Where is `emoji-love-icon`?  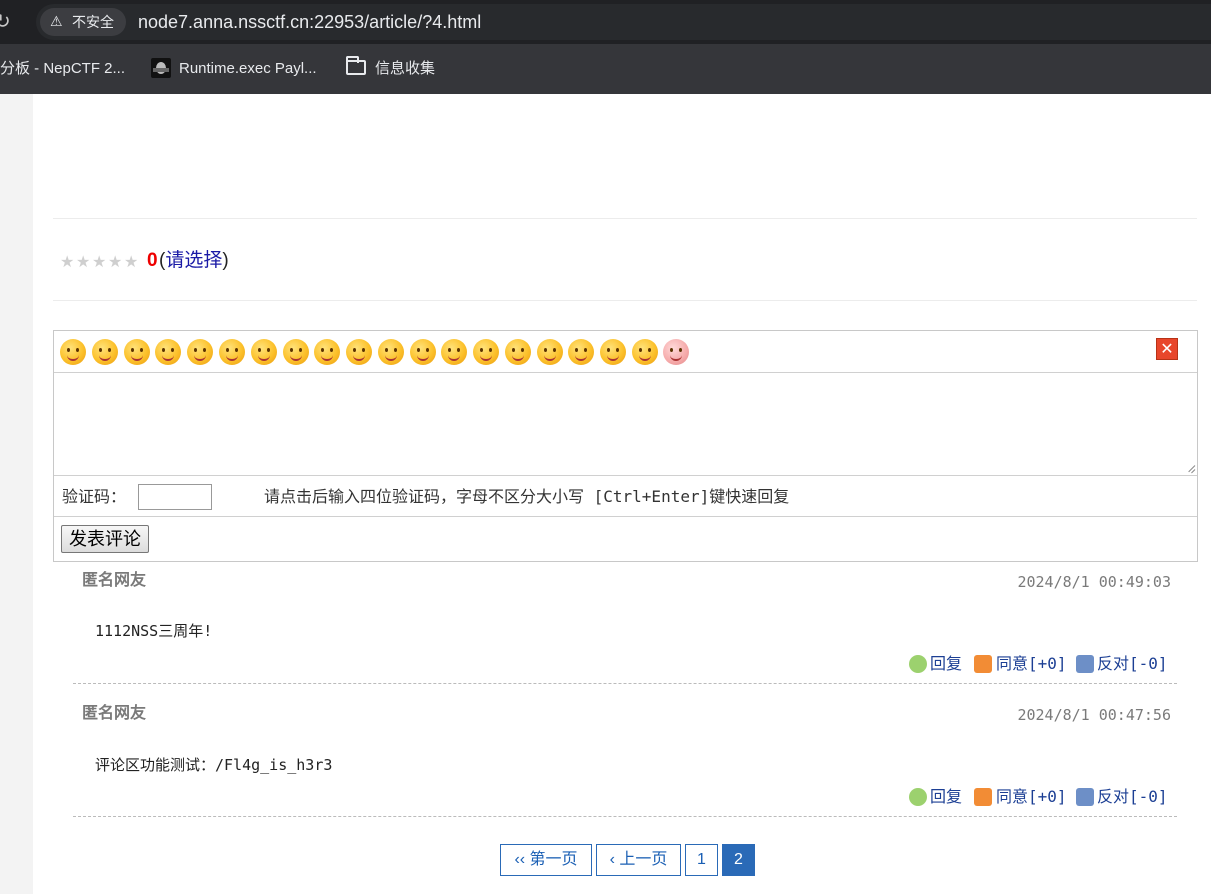
emoji-love-icon is located at coordinates (105, 352).